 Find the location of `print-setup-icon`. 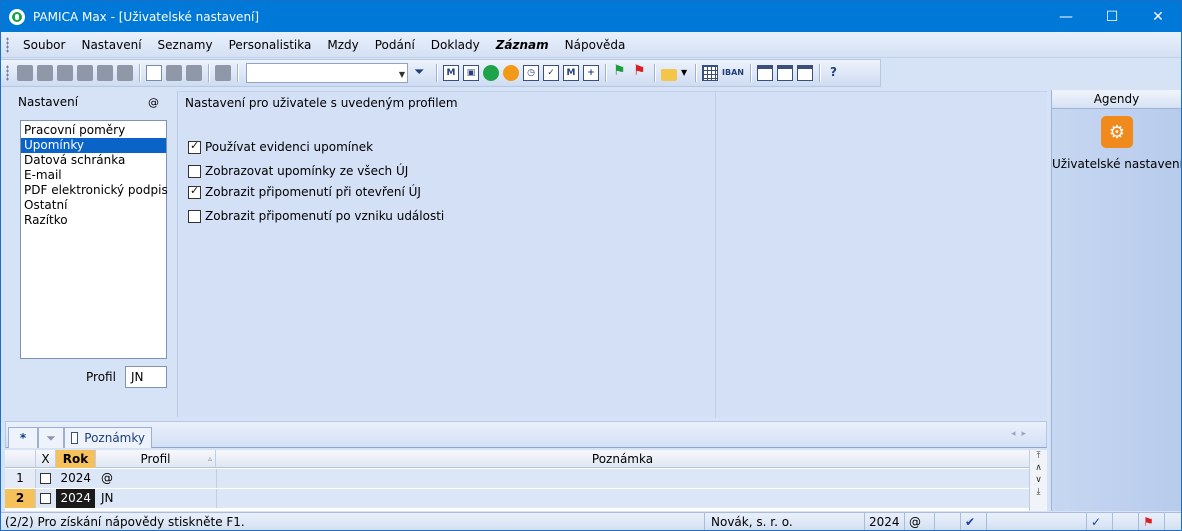

print-setup-icon is located at coordinates (125, 73).